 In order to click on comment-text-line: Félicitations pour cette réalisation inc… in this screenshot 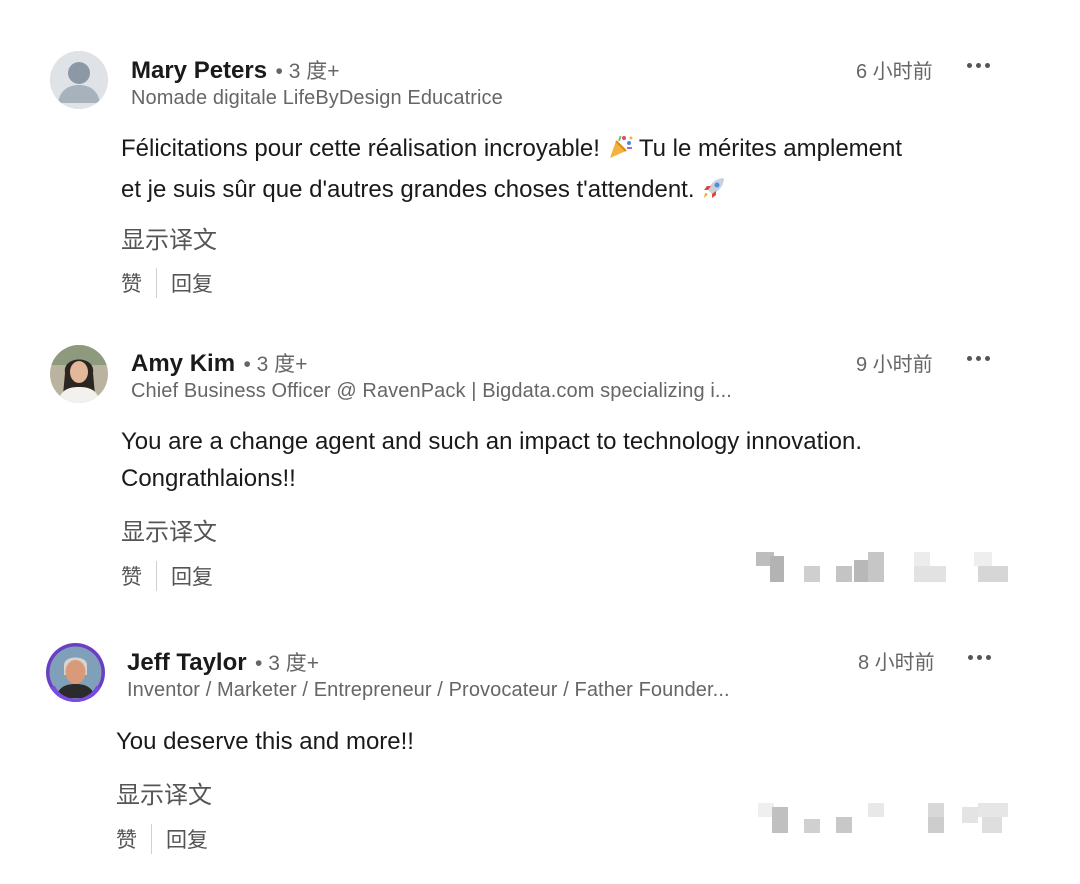, I will do `click(360, 148)`.